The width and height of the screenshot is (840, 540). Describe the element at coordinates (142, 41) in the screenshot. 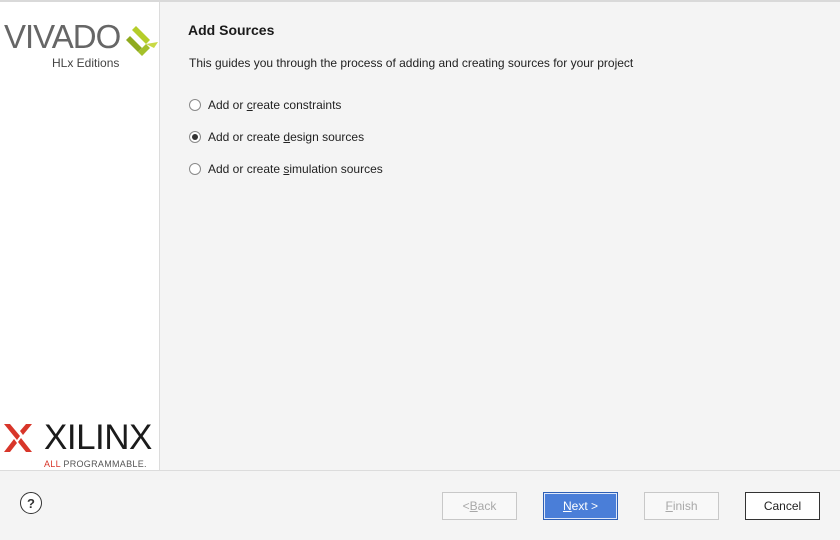

I see `vivado-mark-icon` at that location.